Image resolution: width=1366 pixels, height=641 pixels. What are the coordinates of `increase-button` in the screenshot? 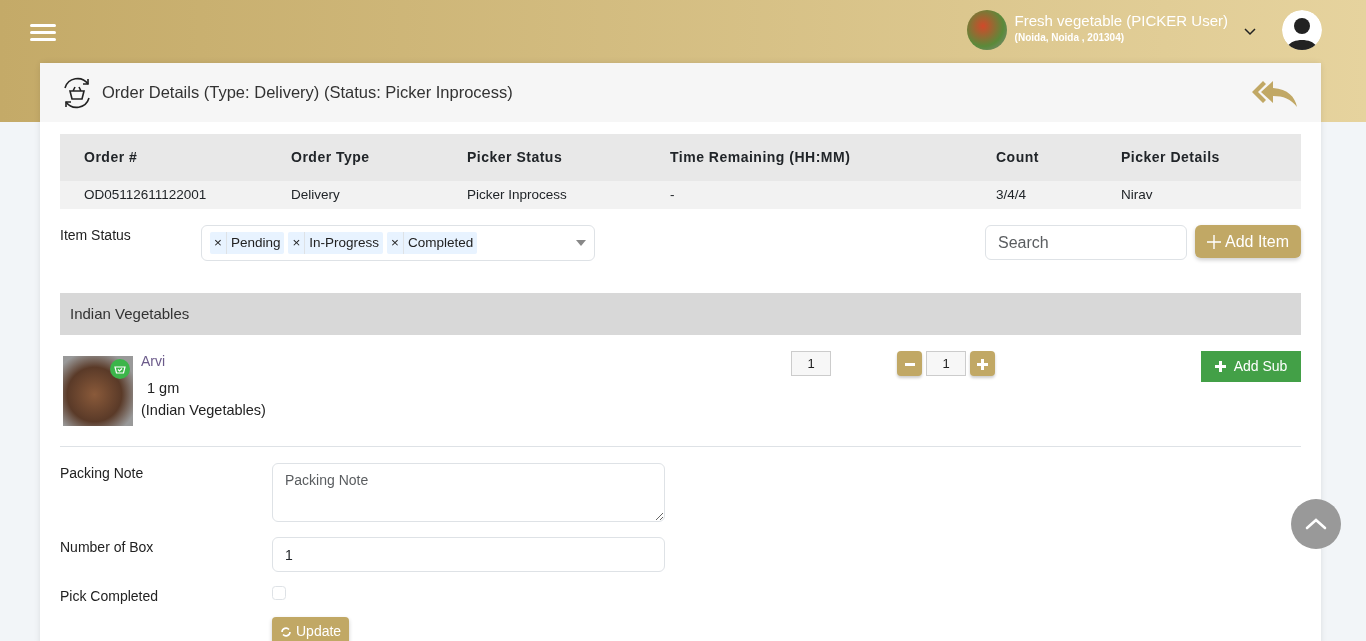 It's located at (982, 364).